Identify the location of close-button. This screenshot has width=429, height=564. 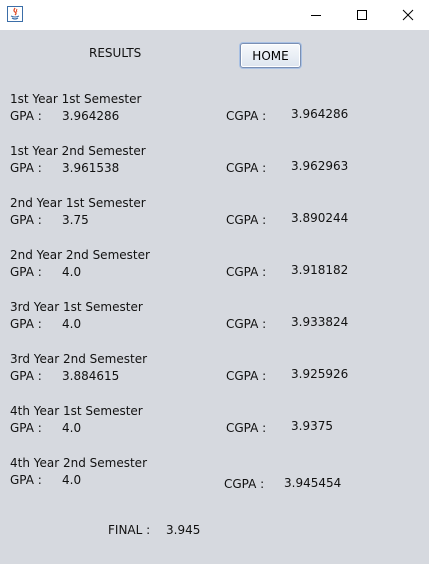
(407, 15).